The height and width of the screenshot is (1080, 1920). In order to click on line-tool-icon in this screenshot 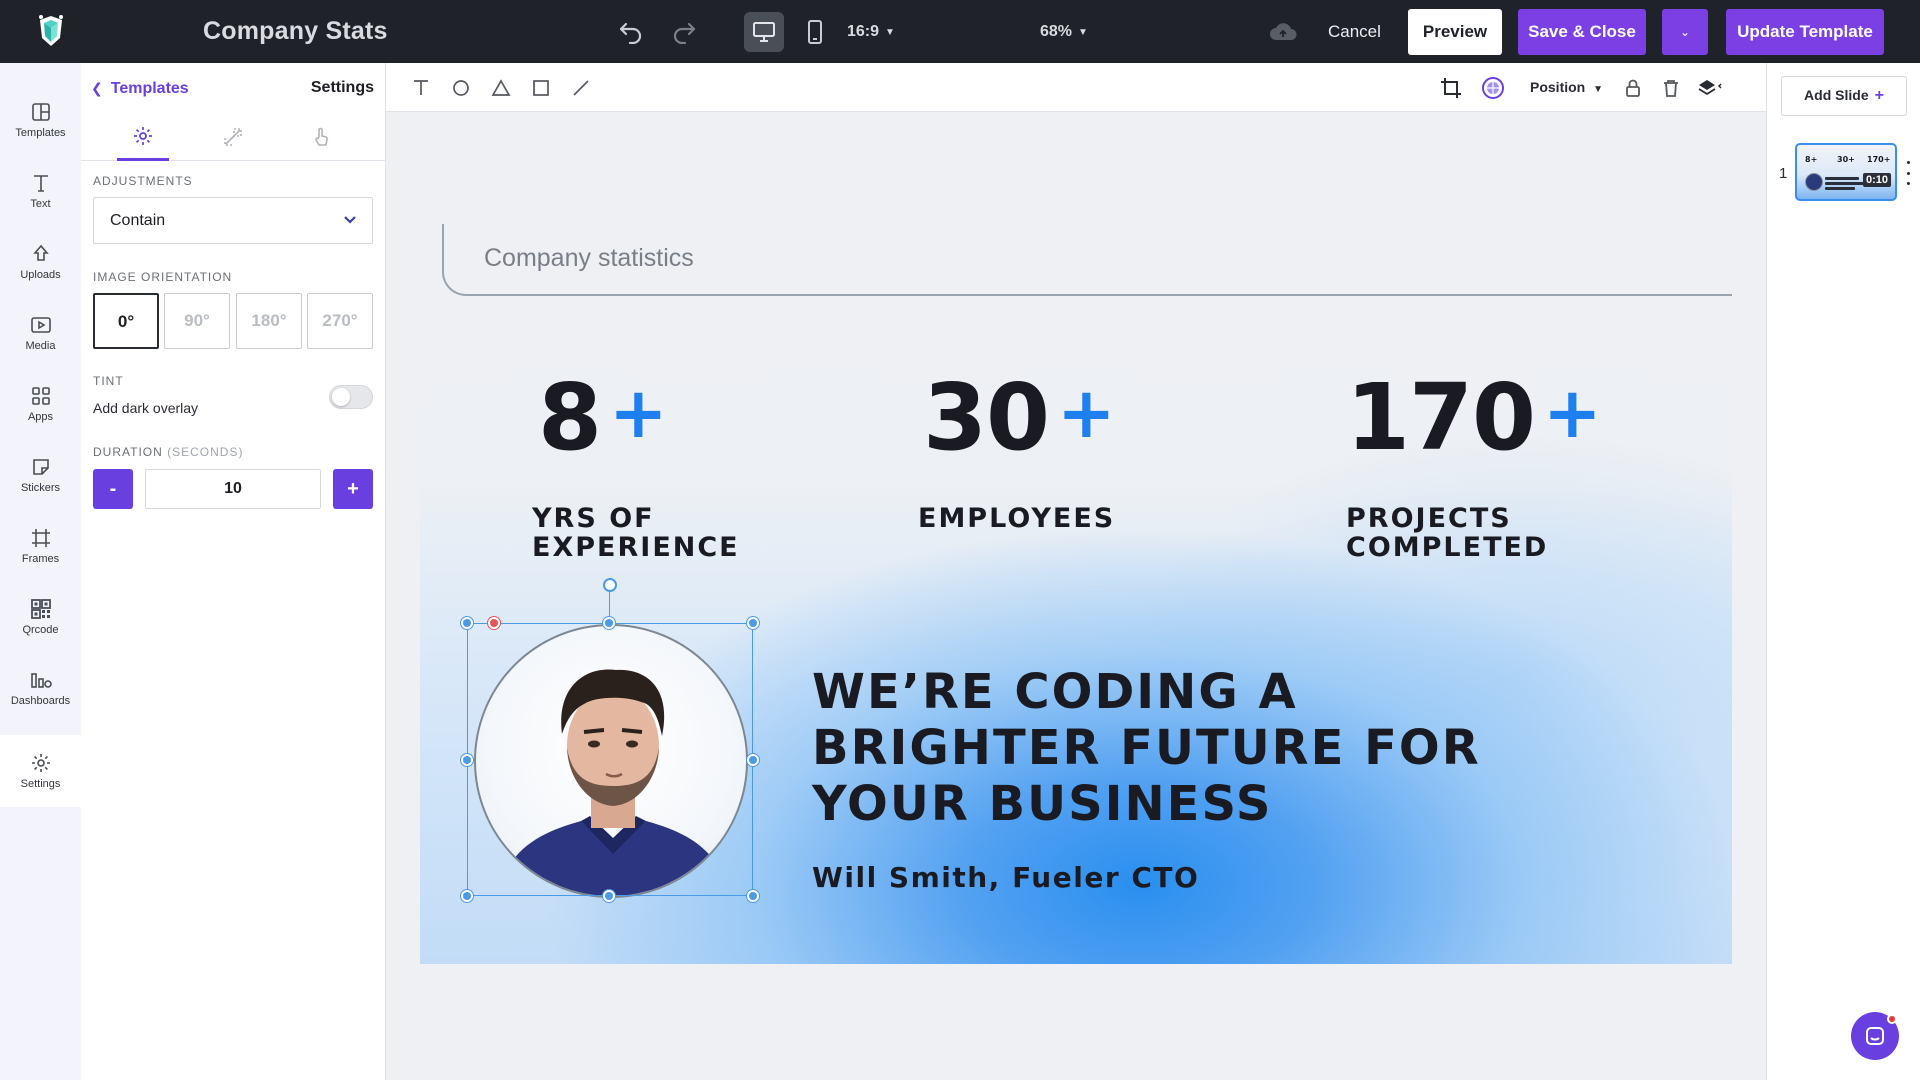, I will do `click(581, 88)`.